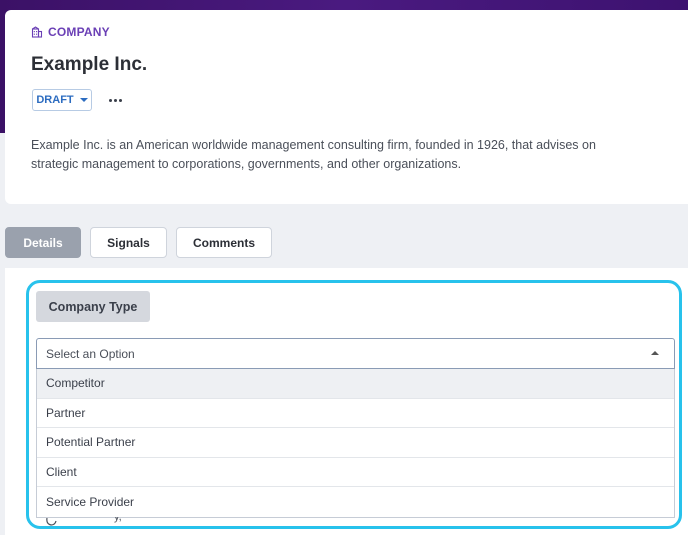 The image size is (688, 535). Describe the element at coordinates (355, 353) in the screenshot. I see `company-type-select: Select an Option` at that location.